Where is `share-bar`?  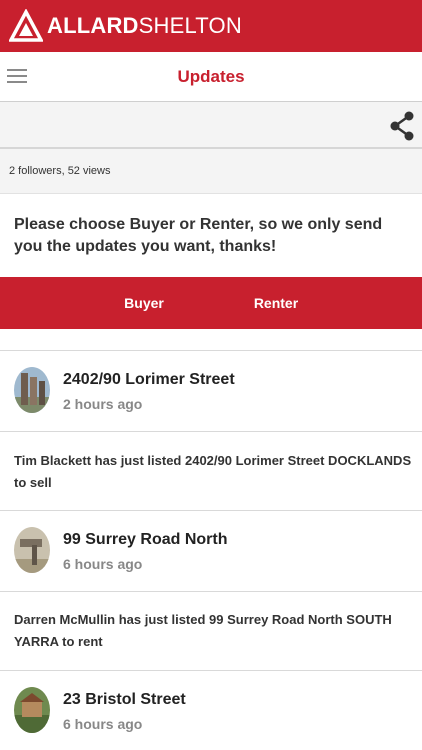 share-bar is located at coordinates (211, 125).